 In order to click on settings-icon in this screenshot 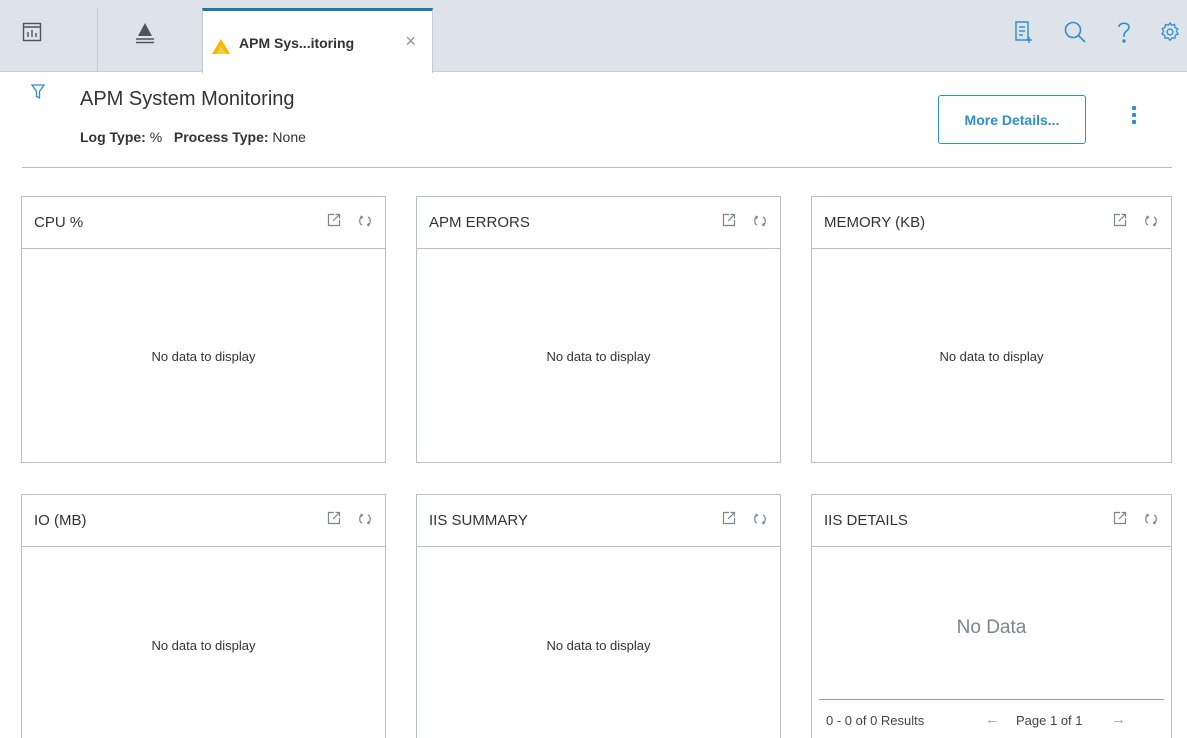, I will do `click(1170, 33)`.